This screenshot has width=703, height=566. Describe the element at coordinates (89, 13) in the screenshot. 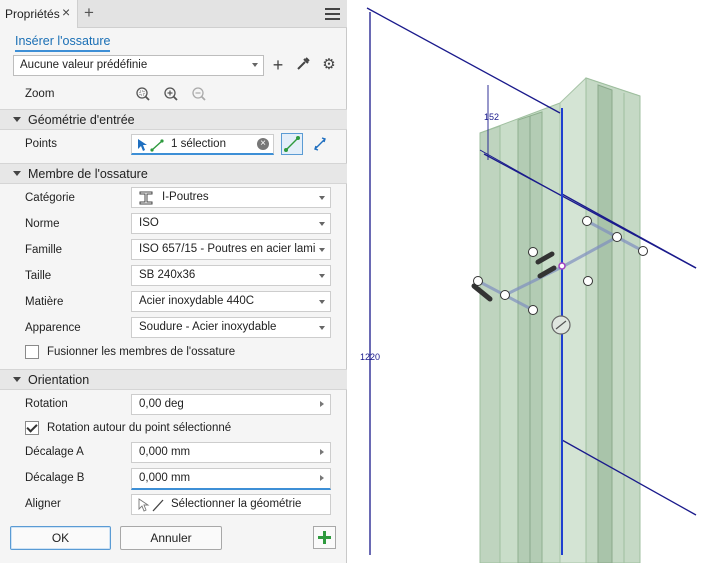

I see `add-tab-icon: +` at that location.